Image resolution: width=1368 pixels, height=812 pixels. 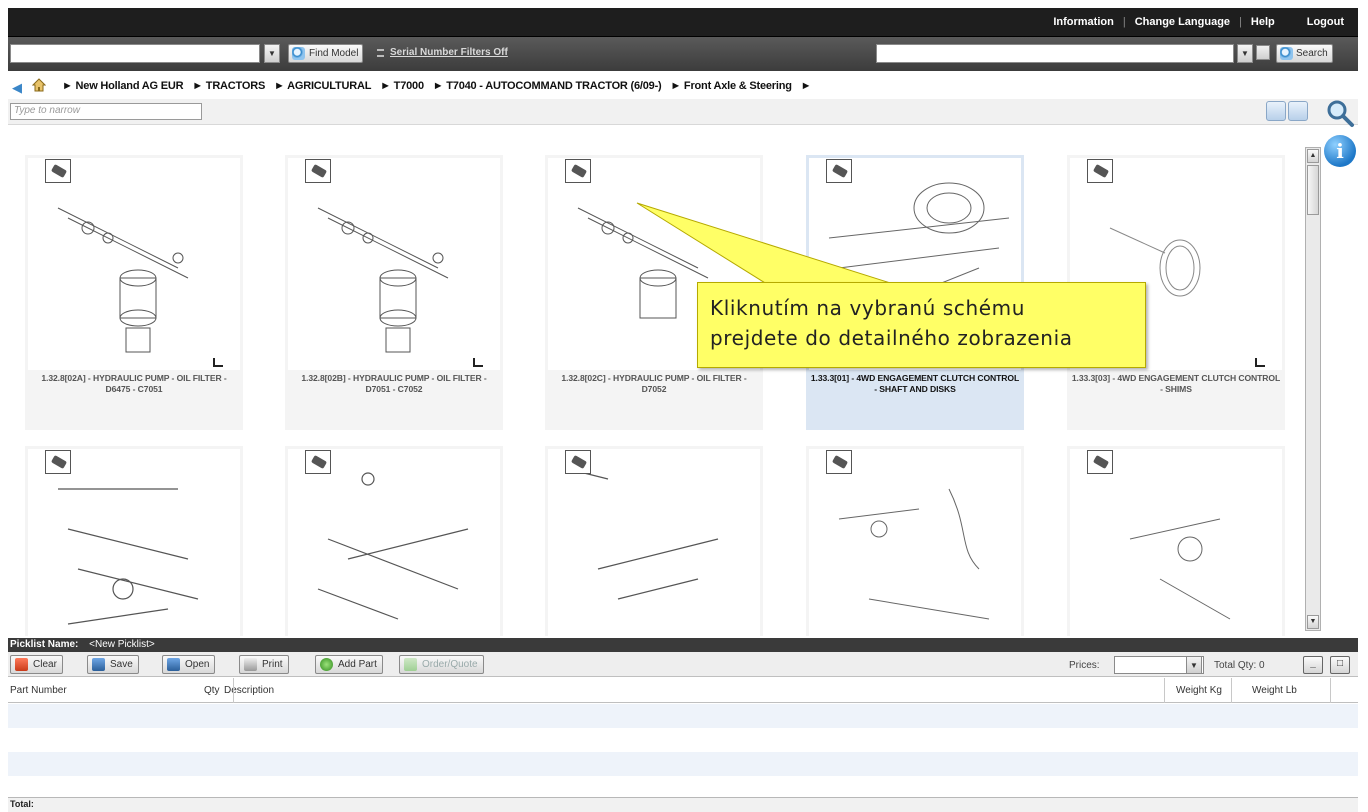 What do you see at coordinates (44, 644) in the screenshot?
I see `picklist-label: Picklist Name:` at bounding box center [44, 644].